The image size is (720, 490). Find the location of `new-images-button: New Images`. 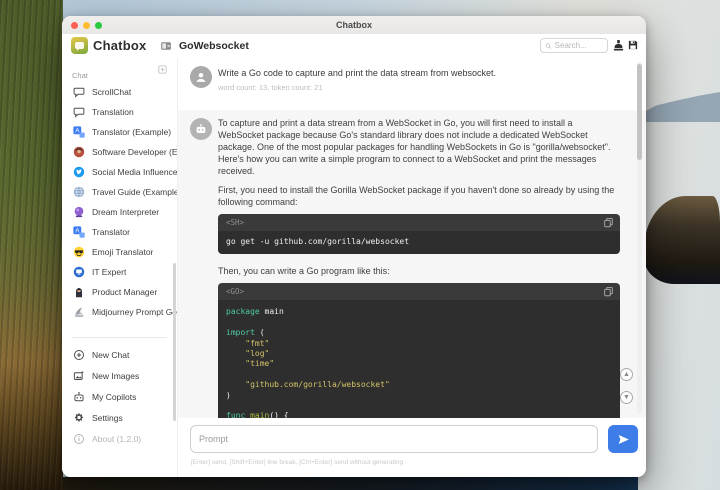

new-images-button: New Images is located at coordinates (119, 375).